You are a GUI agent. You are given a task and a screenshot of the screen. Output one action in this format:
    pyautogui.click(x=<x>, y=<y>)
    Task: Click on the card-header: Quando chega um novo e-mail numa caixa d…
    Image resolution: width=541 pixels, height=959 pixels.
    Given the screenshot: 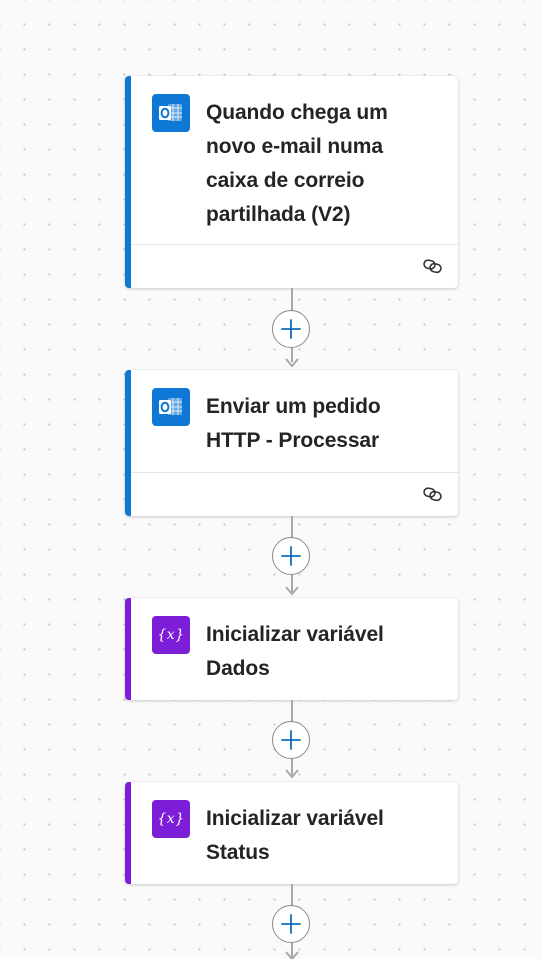 What is the action you would take?
    pyautogui.click(x=291, y=154)
    